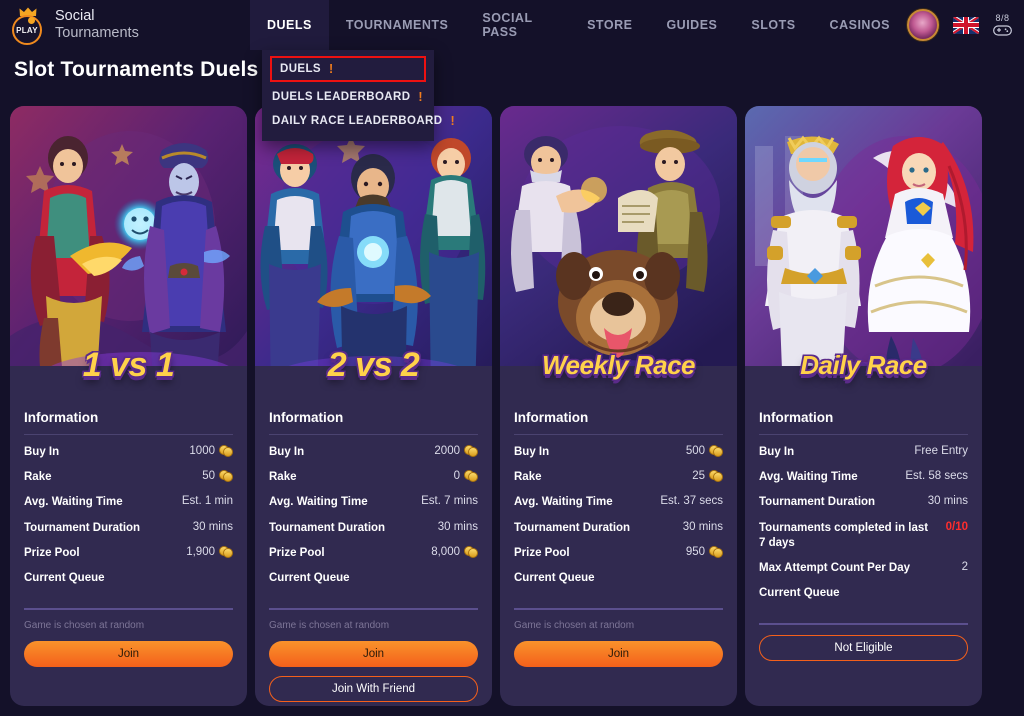 The image size is (1024, 716). What do you see at coordinates (373, 502) in the screenshot?
I see `info-row-avg-waiting-time: Avg. Waiting Time Est. 7 mins` at bounding box center [373, 502].